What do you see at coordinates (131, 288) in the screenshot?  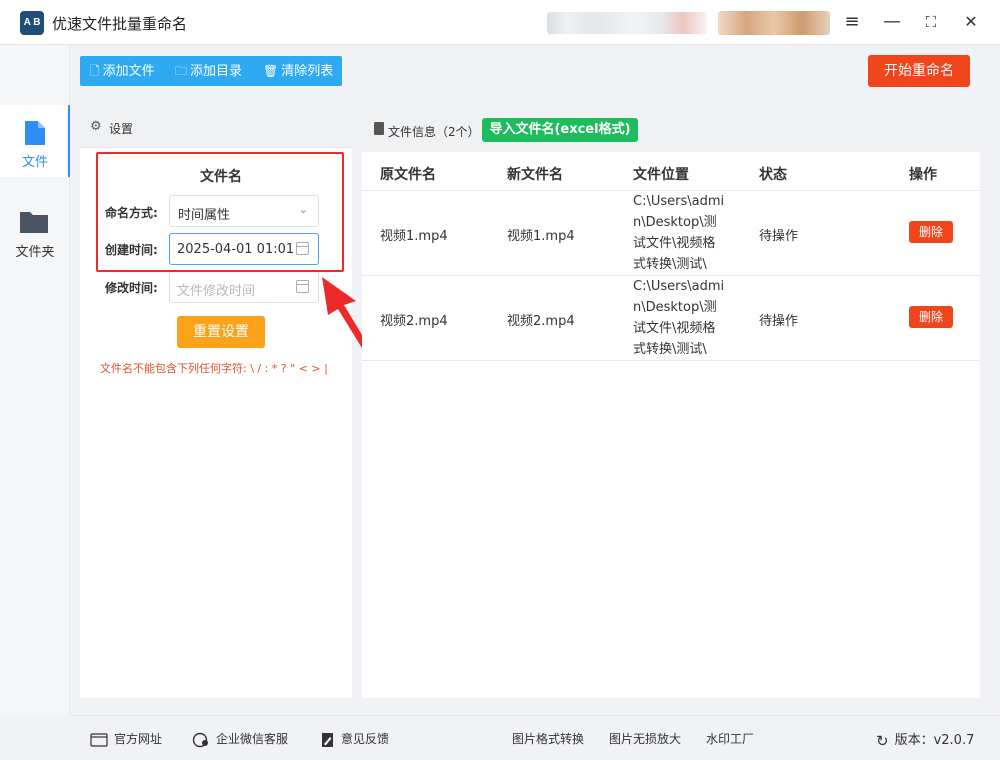 I see `modified-time-label: 修改时间:` at bounding box center [131, 288].